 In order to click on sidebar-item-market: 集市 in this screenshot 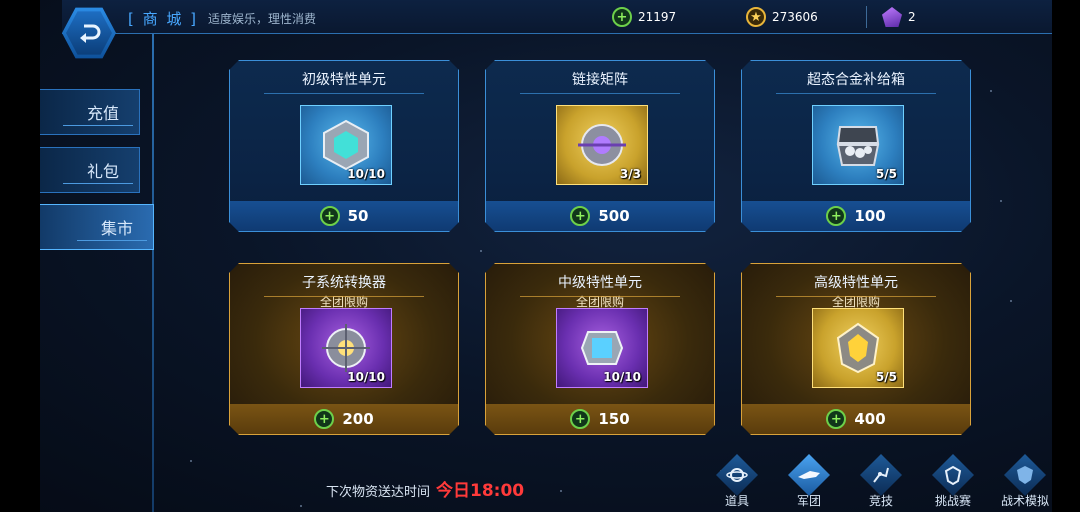, I will do `click(97, 227)`.